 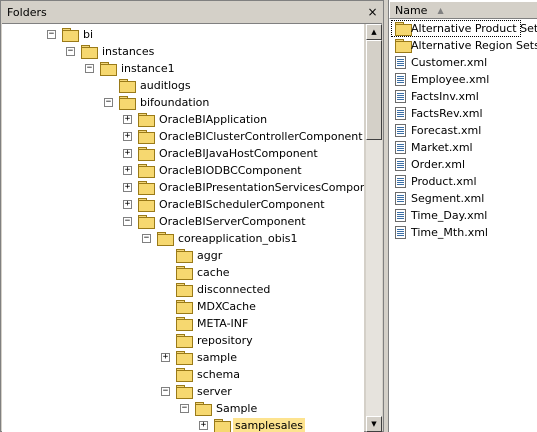 I want to click on file-list-item: Product.xml, so click(x=463, y=181).